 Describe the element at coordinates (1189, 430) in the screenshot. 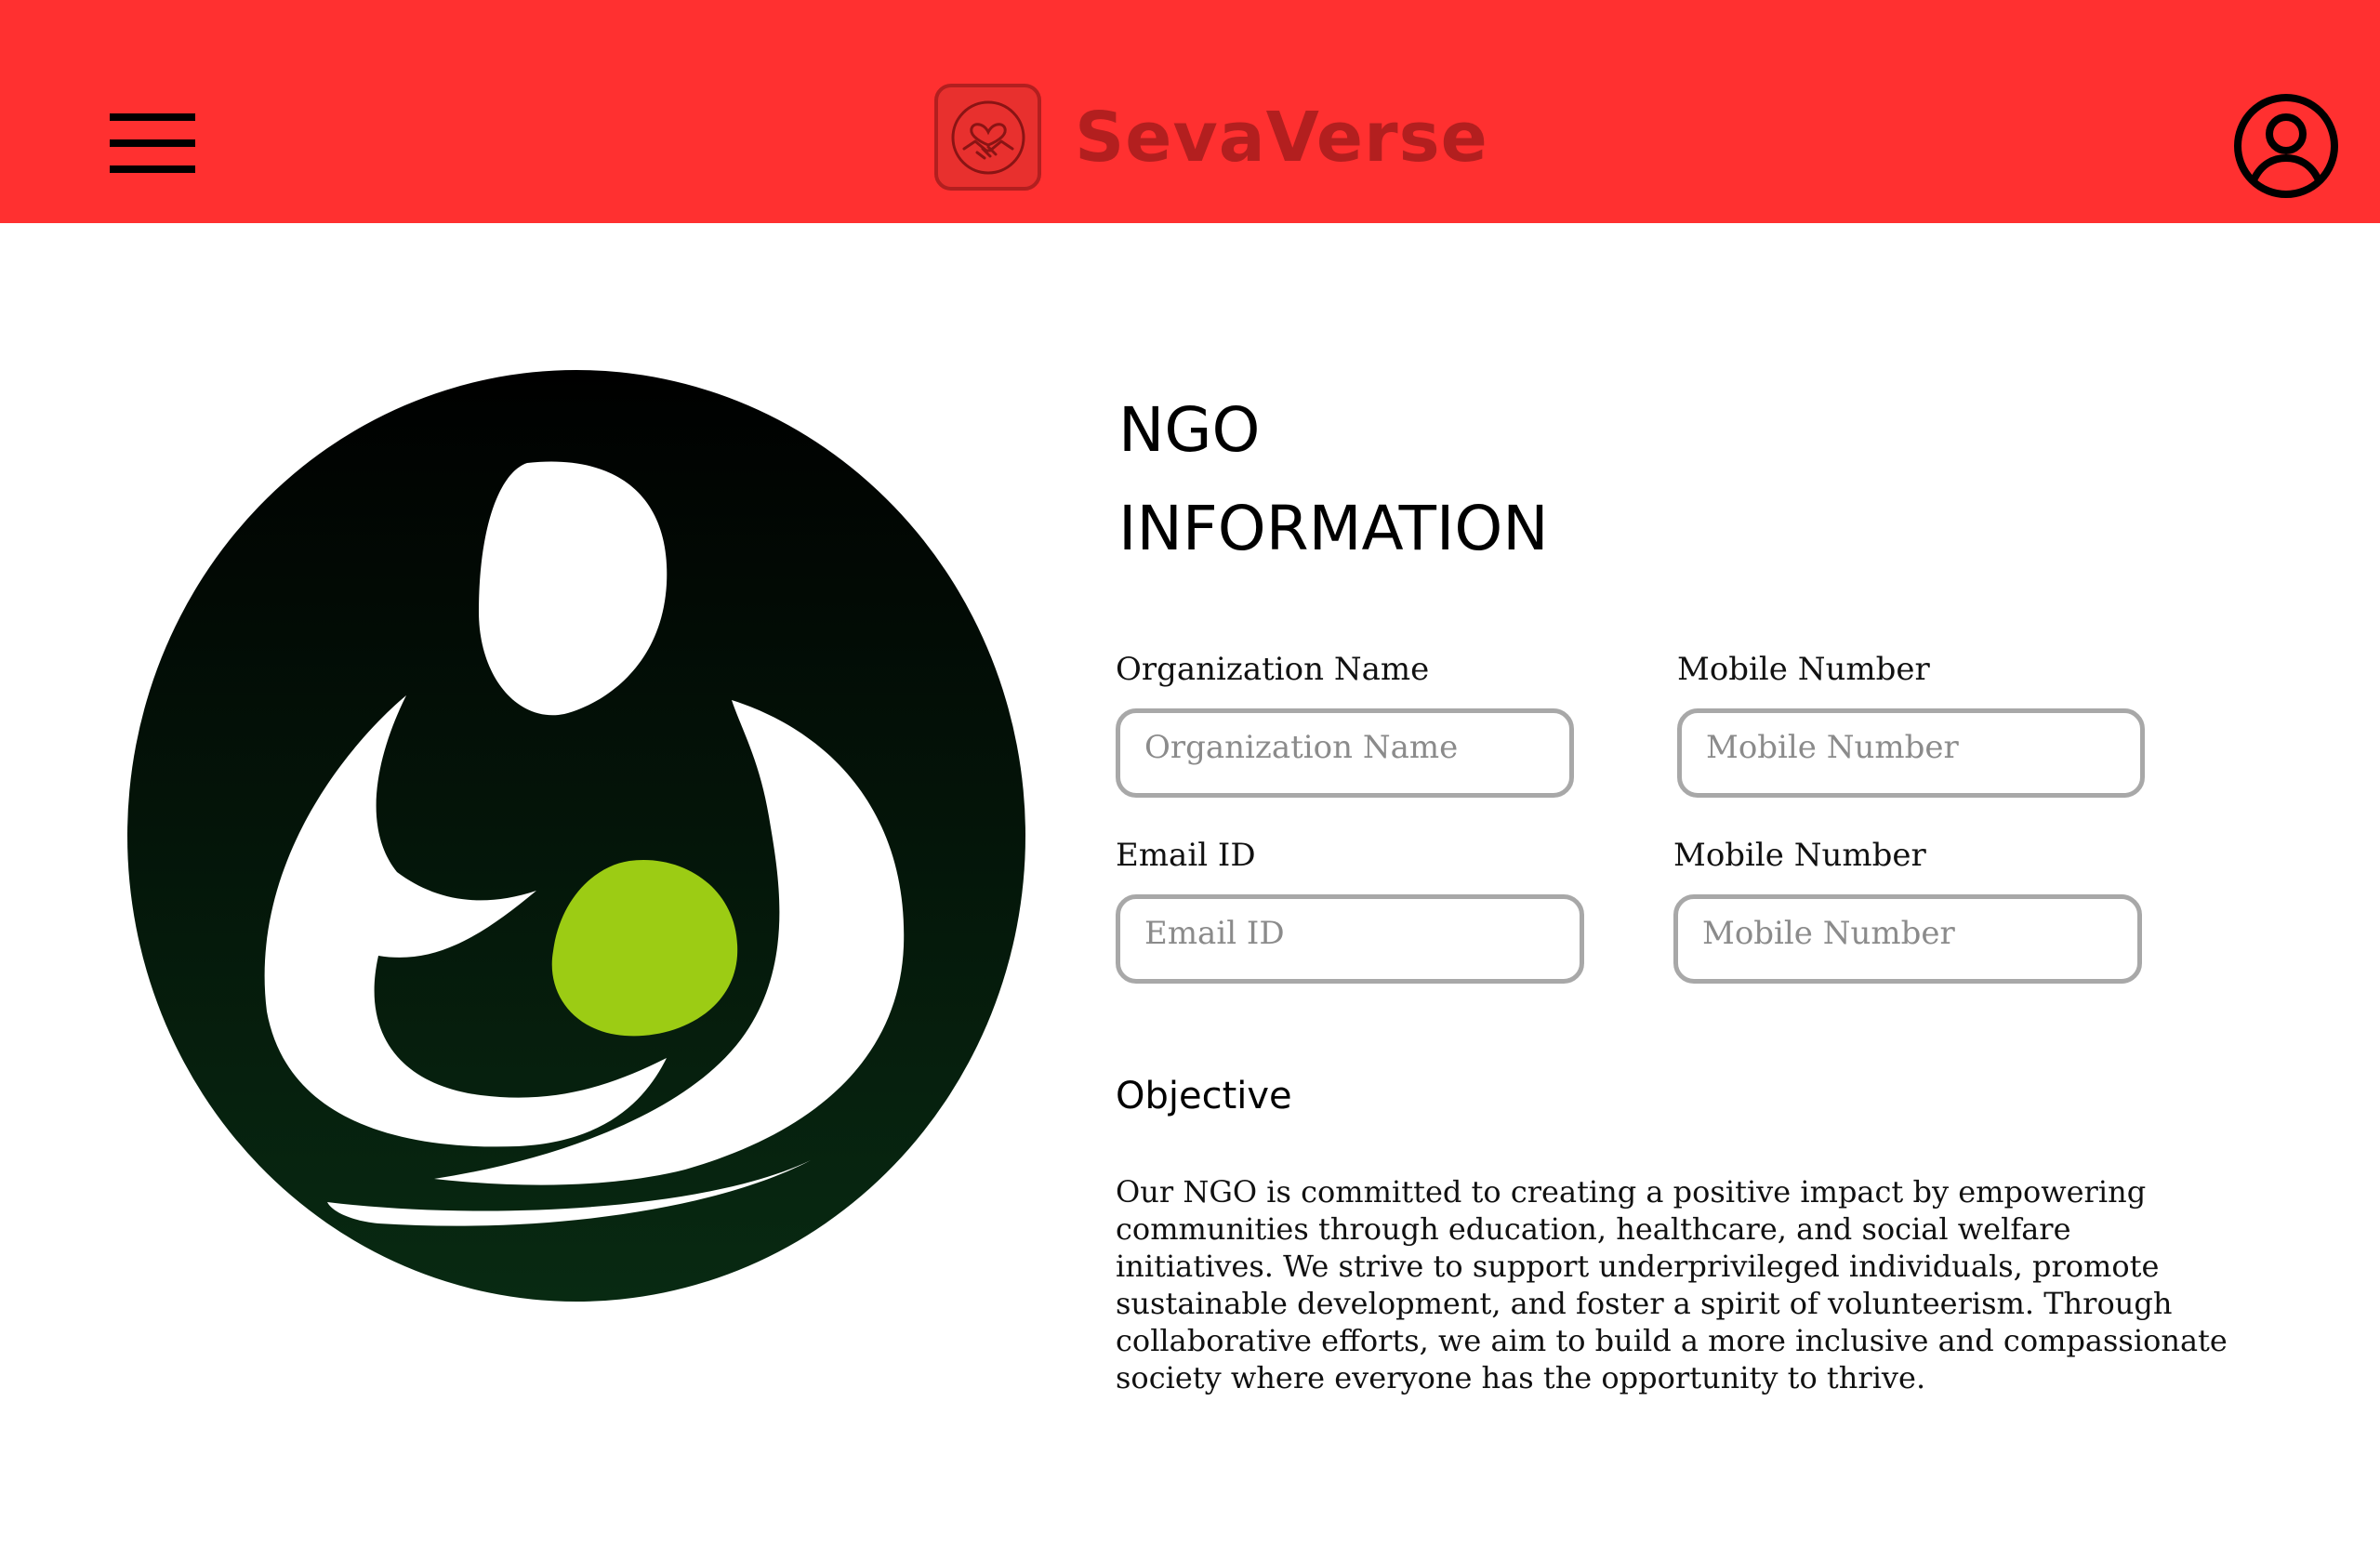

I see `page-title-line-1: NGO` at that location.